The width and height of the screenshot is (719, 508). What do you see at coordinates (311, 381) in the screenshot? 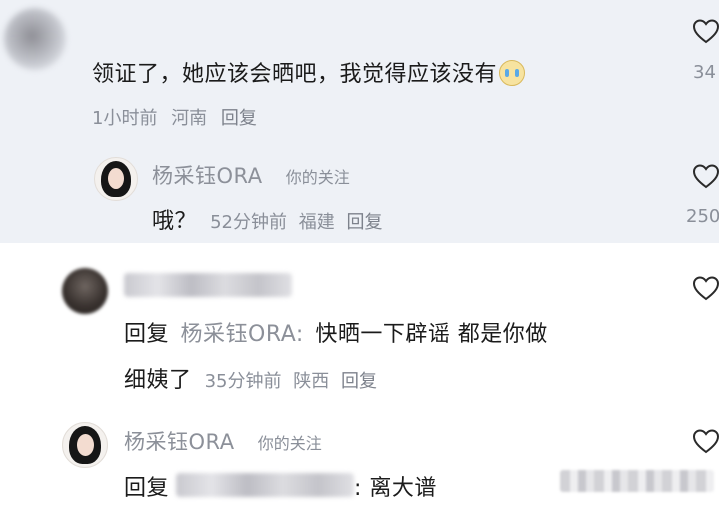
I see `reply2-location: 陕西` at bounding box center [311, 381].